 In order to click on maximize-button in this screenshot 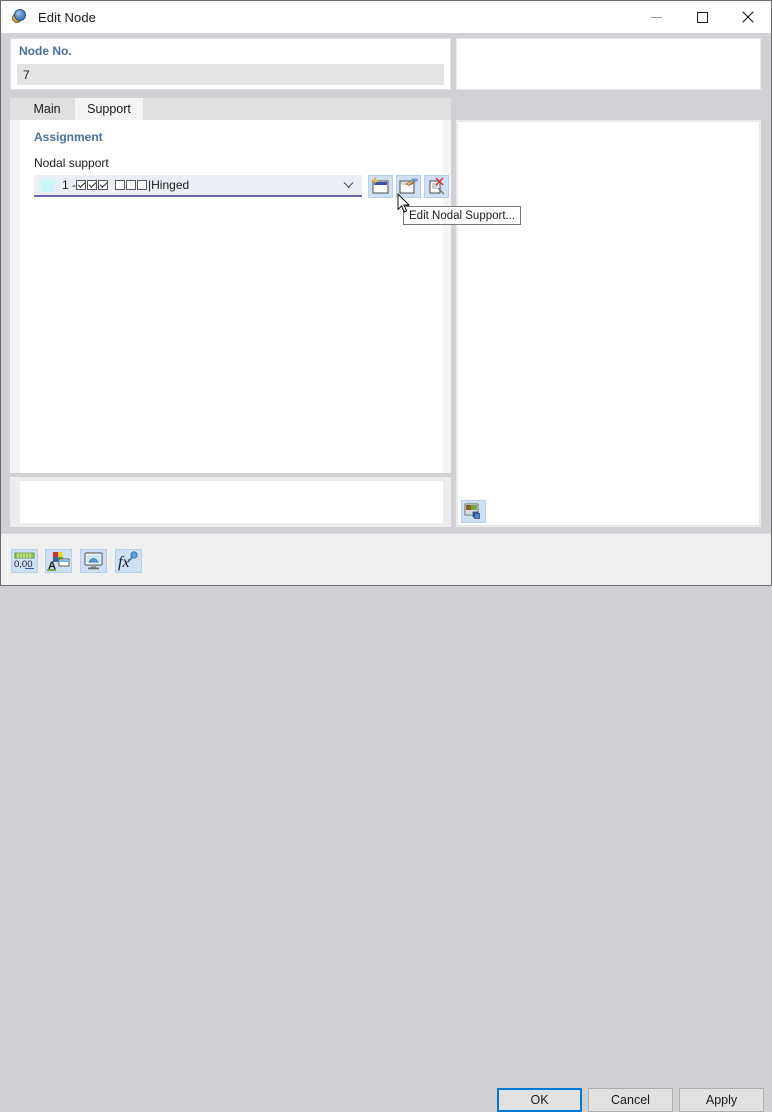, I will do `click(702, 17)`.